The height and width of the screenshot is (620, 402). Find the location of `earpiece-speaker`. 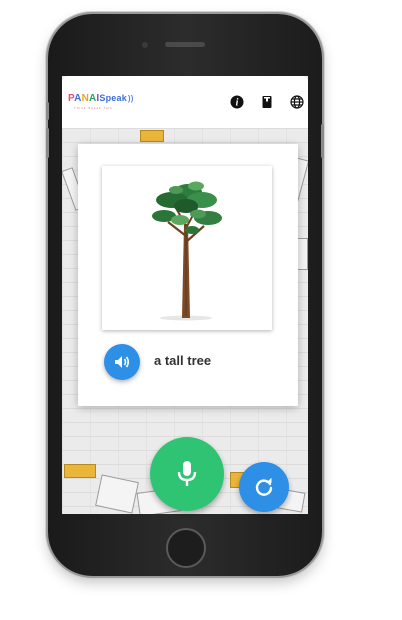

earpiece-speaker is located at coordinates (185, 44).